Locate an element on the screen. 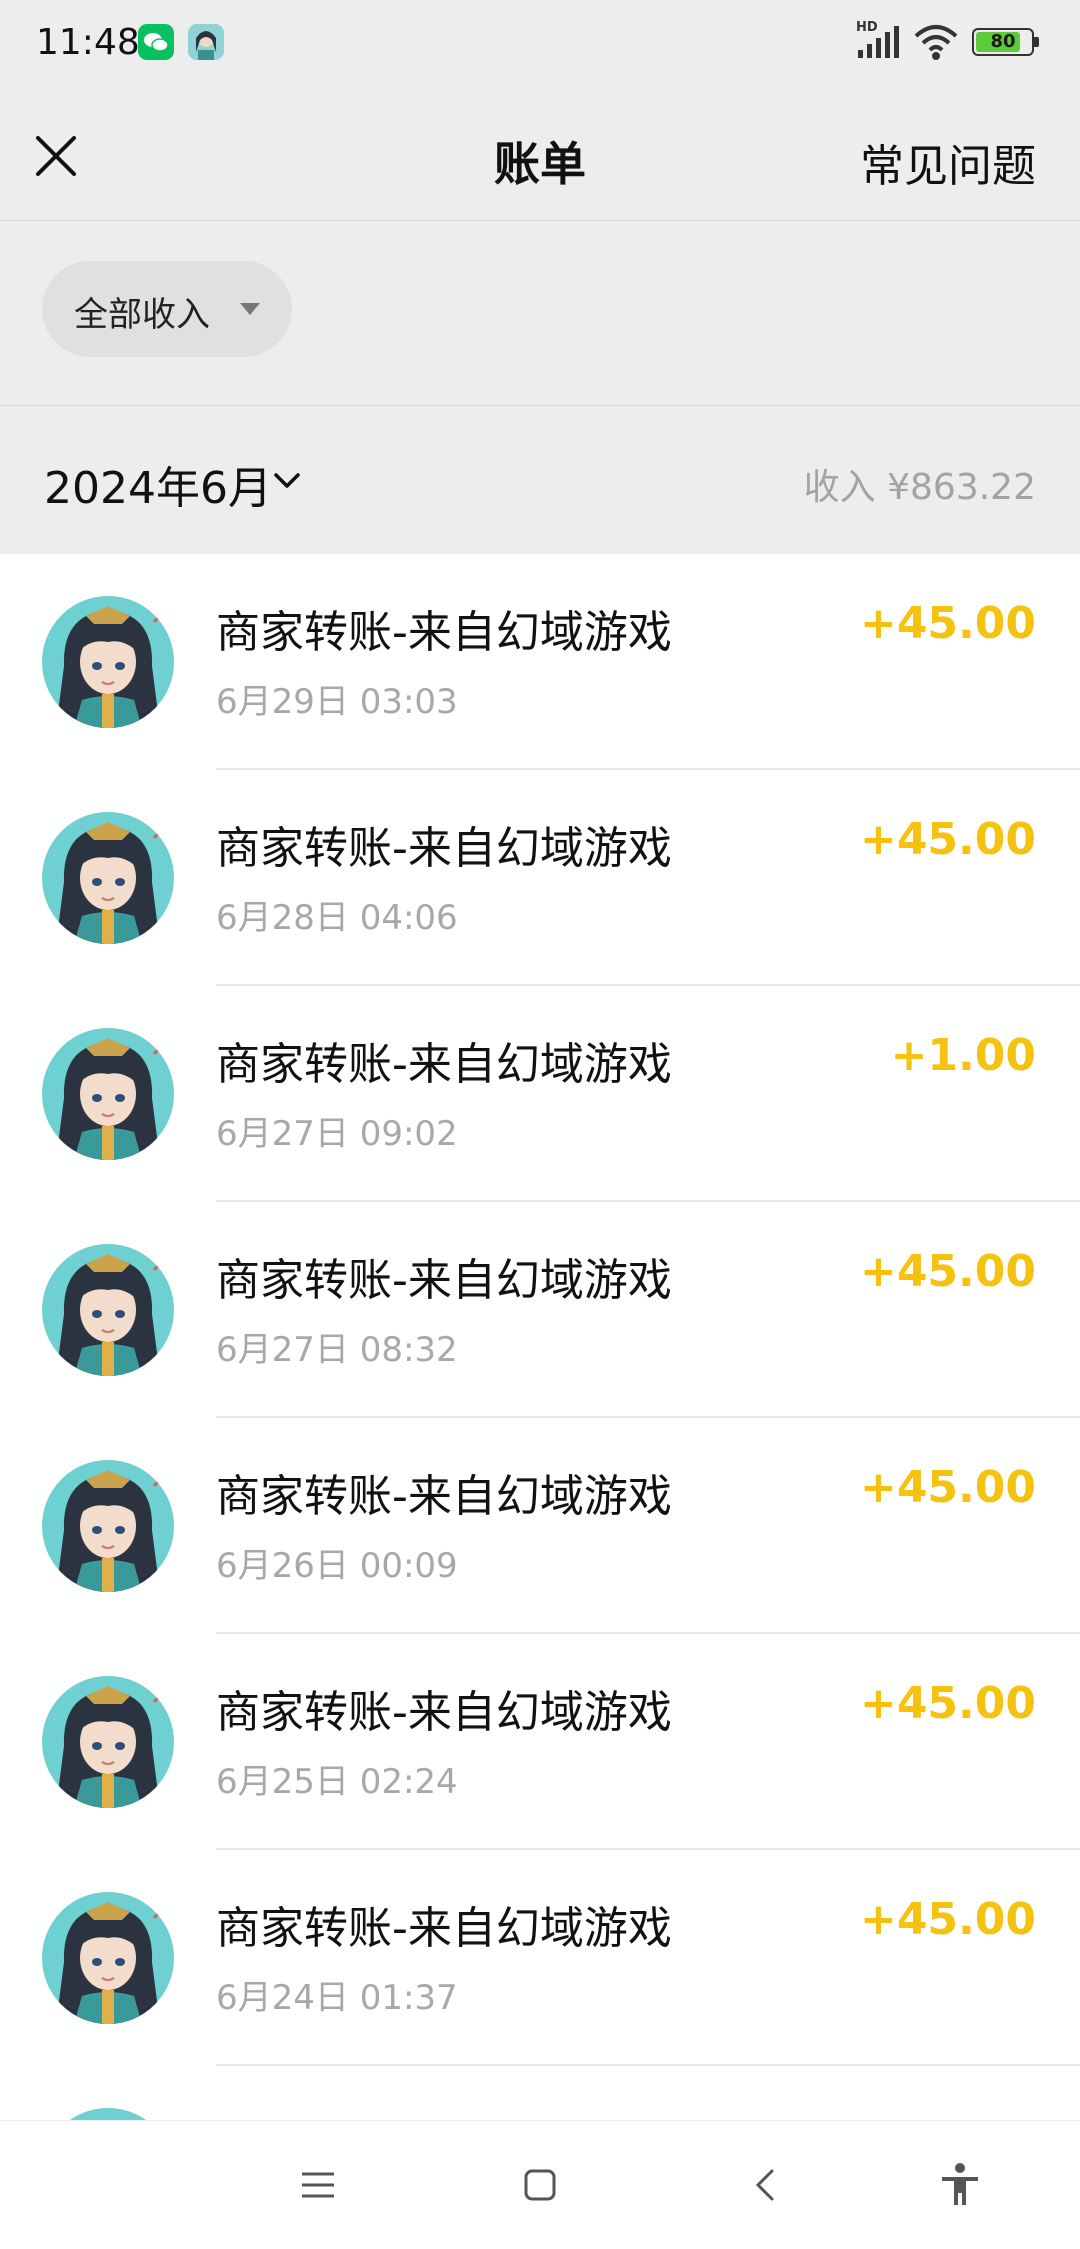 The width and height of the screenshot is (1080, 2249). home-icon is located at coordinates (540, 2185).